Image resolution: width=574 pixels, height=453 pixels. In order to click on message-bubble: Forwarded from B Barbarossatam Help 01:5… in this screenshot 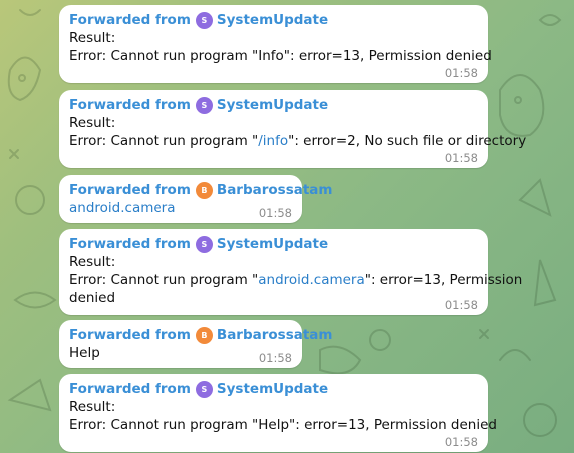, I will do `click(195, 344)`.